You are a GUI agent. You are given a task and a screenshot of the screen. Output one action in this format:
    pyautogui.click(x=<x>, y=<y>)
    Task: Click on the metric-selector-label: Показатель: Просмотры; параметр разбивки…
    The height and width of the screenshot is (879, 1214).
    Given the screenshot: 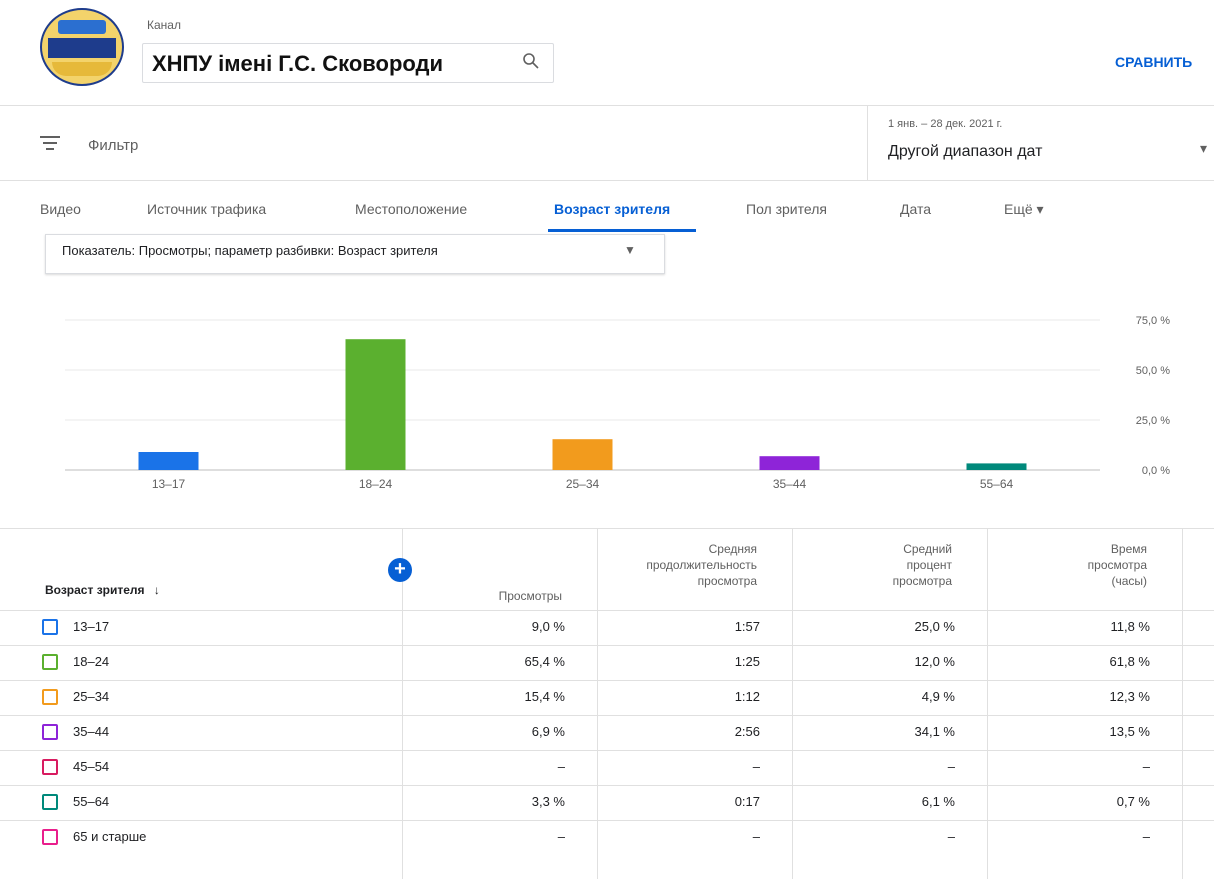 What is the action you would take?
    pyautogui.click(x=250, y=250)
    